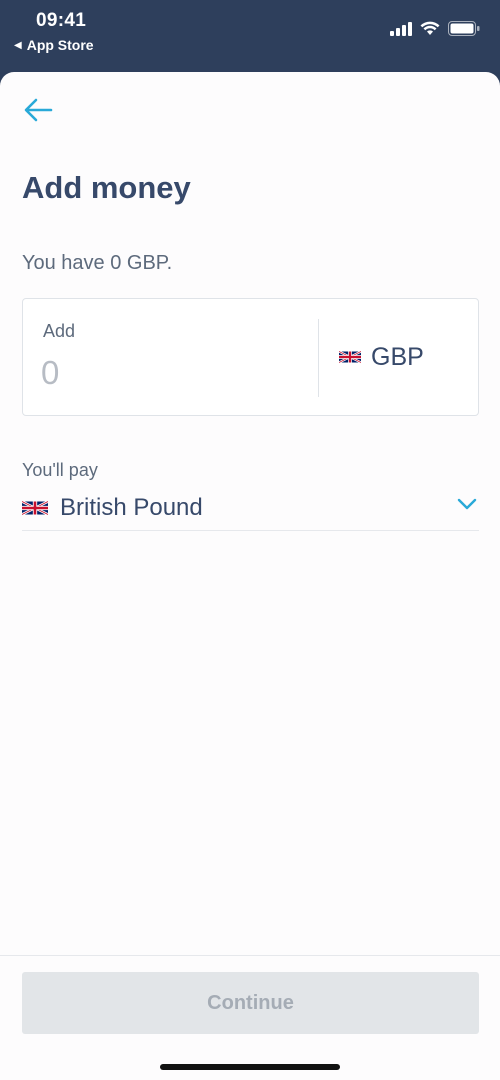  I want to click on pay-currency-name: British Pound, so click(131, 507).